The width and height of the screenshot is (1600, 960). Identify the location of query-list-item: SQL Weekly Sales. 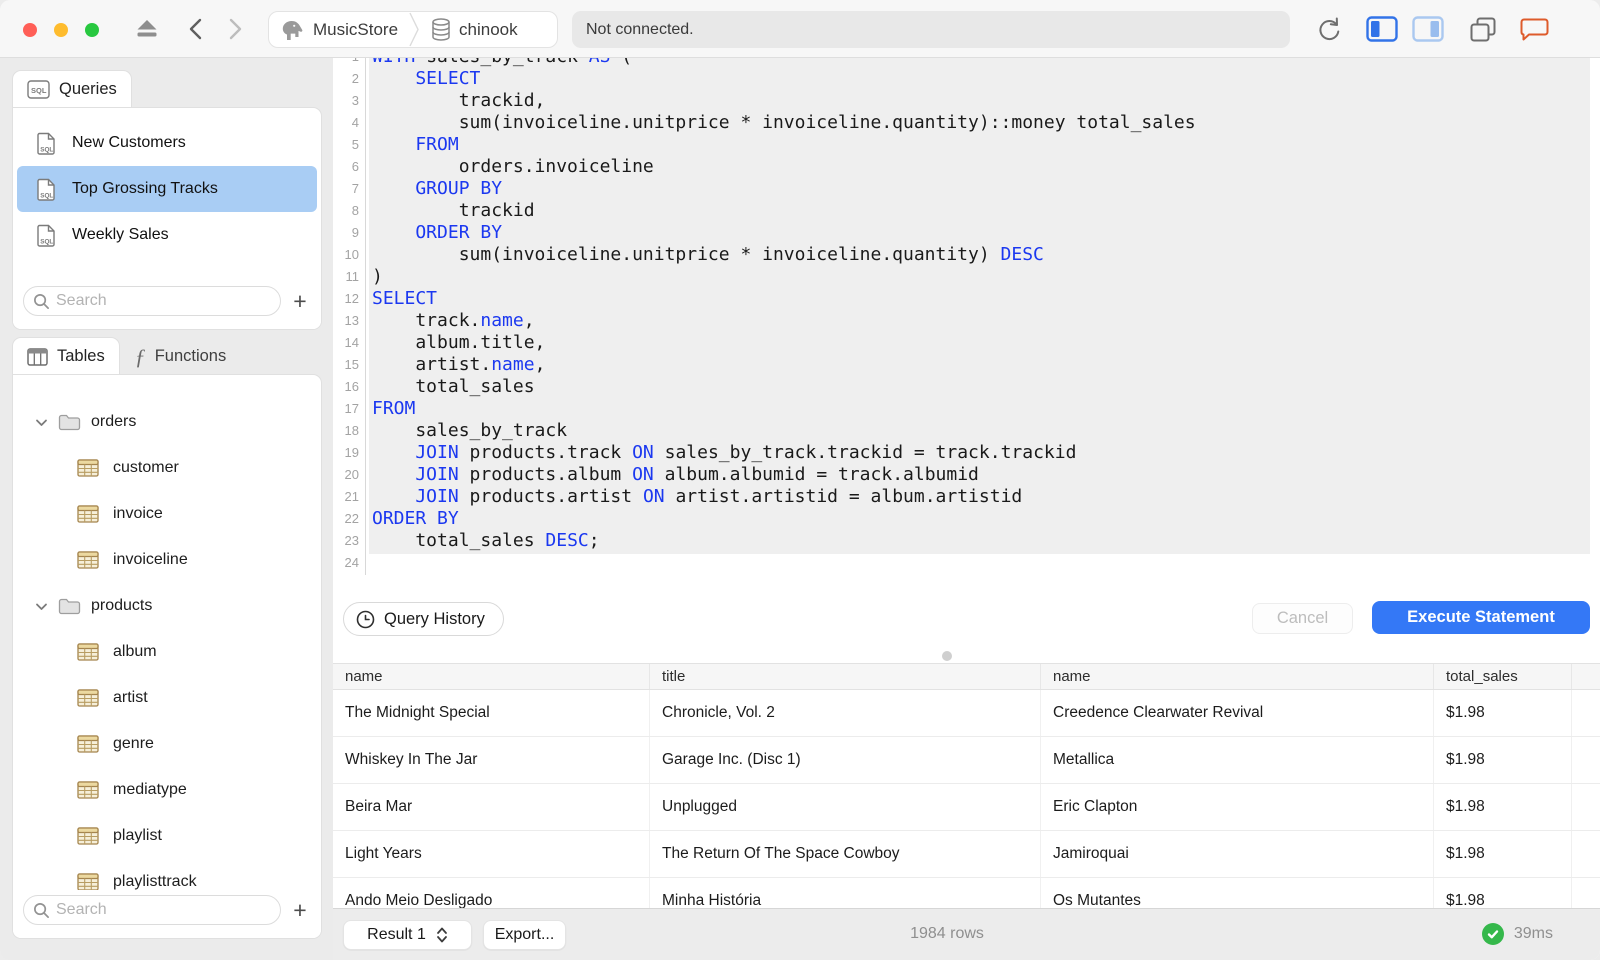
(167, 235).